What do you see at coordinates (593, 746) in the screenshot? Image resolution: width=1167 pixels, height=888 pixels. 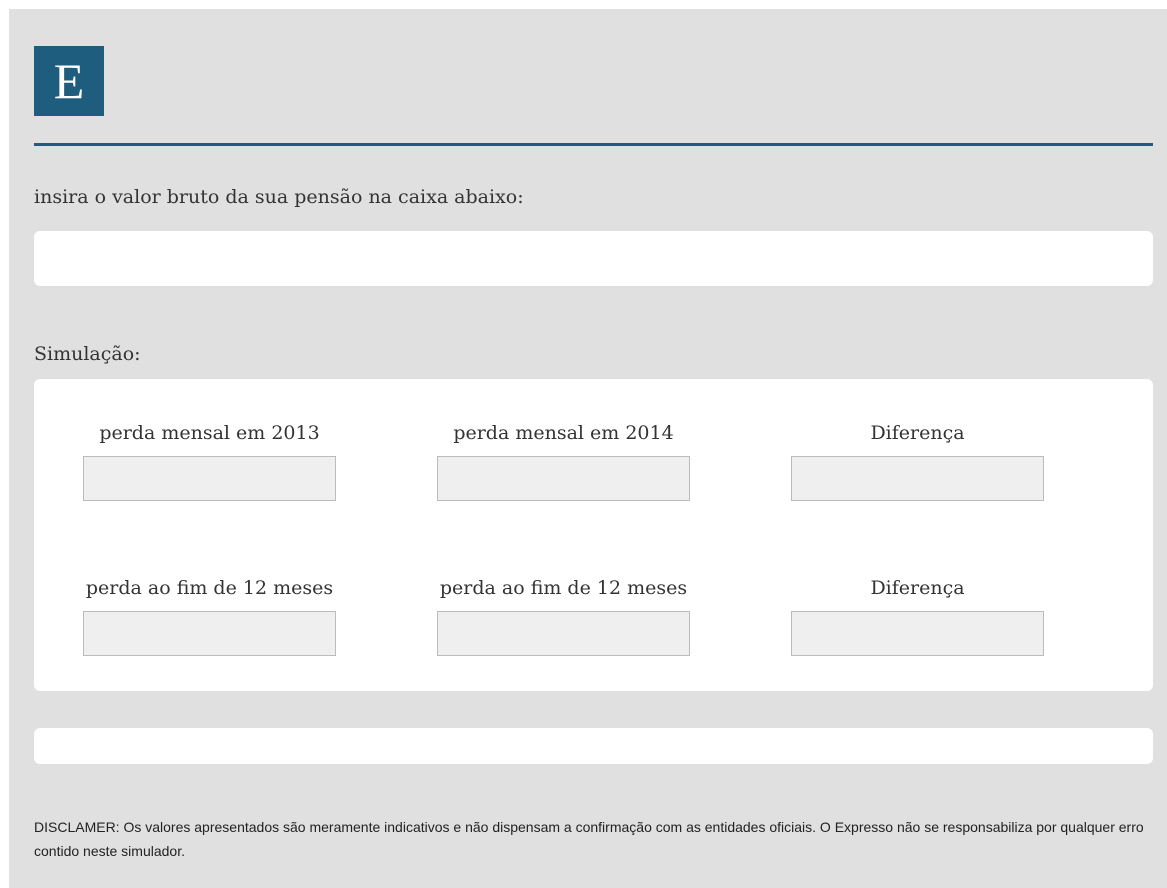 I see `result-bar` at bounding box center [593, 746].